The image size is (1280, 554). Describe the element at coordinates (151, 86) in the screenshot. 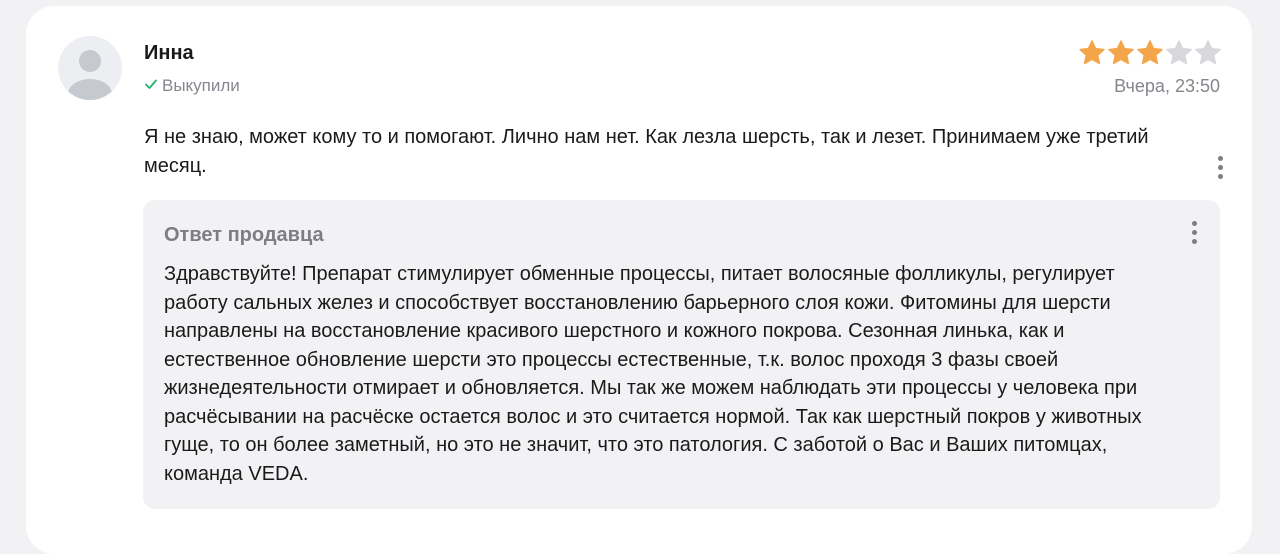

I see `checkmark-icon` at that location.